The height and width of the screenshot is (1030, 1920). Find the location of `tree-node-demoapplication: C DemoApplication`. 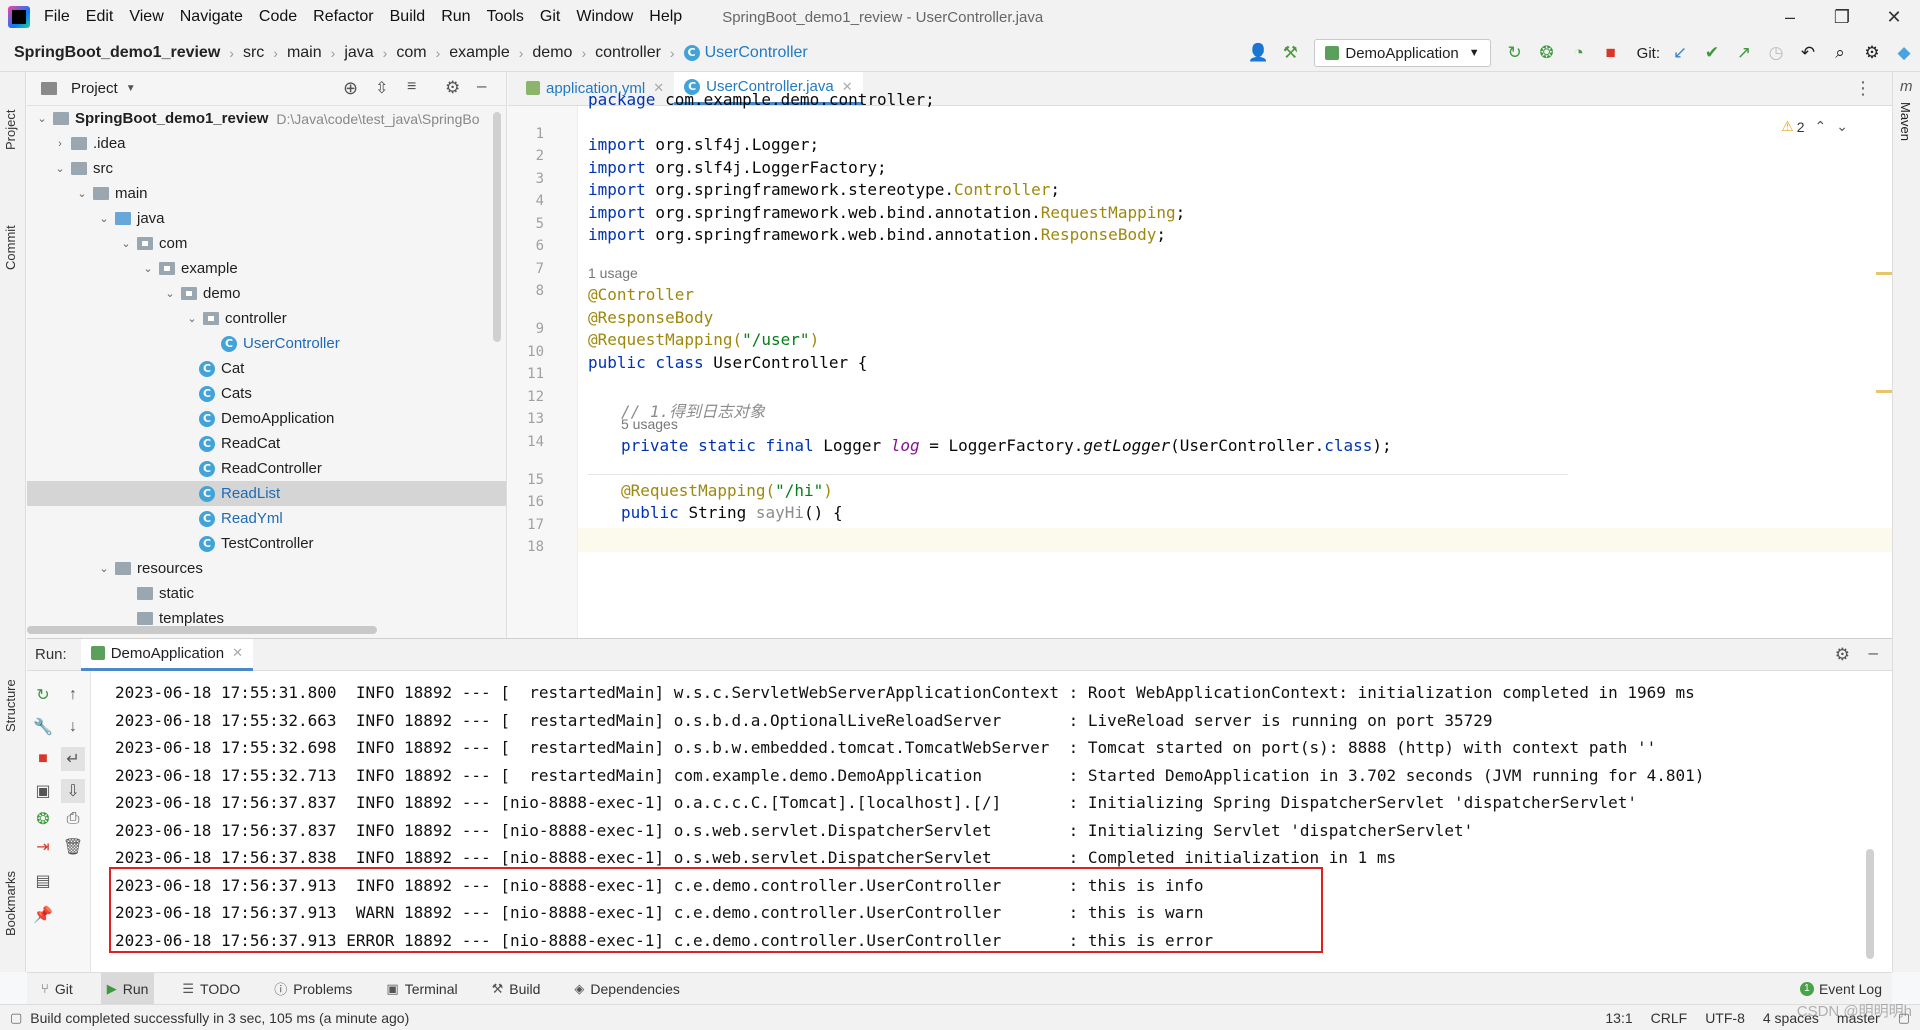

tree-node-demoapplication: C DemoApplication is located at coordinates (266, 418).